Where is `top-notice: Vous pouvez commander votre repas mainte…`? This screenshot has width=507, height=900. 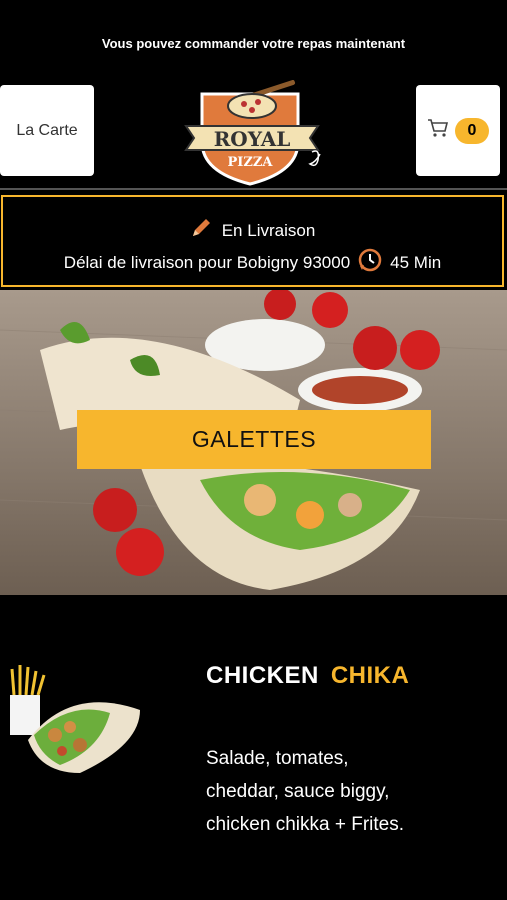 top-notice: Vous pouvez commander votre repas mainte… is located at coordinates (253, 43).